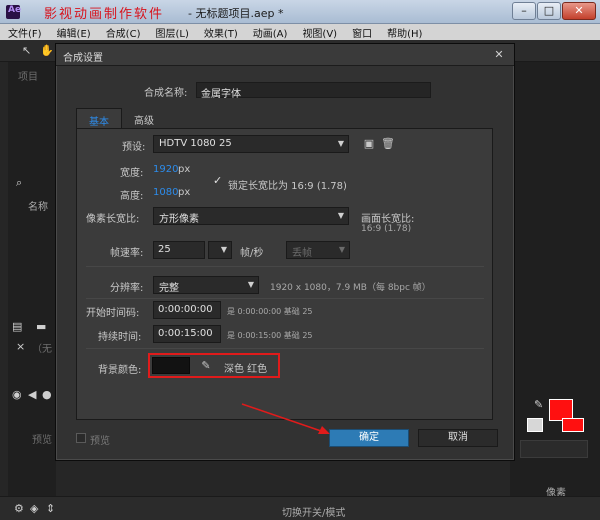  What do you see at coordinates (313, 511) in the screenshot?
I see `switch-mode-label: 切换开关/模式` at bounding box center [313, 511].